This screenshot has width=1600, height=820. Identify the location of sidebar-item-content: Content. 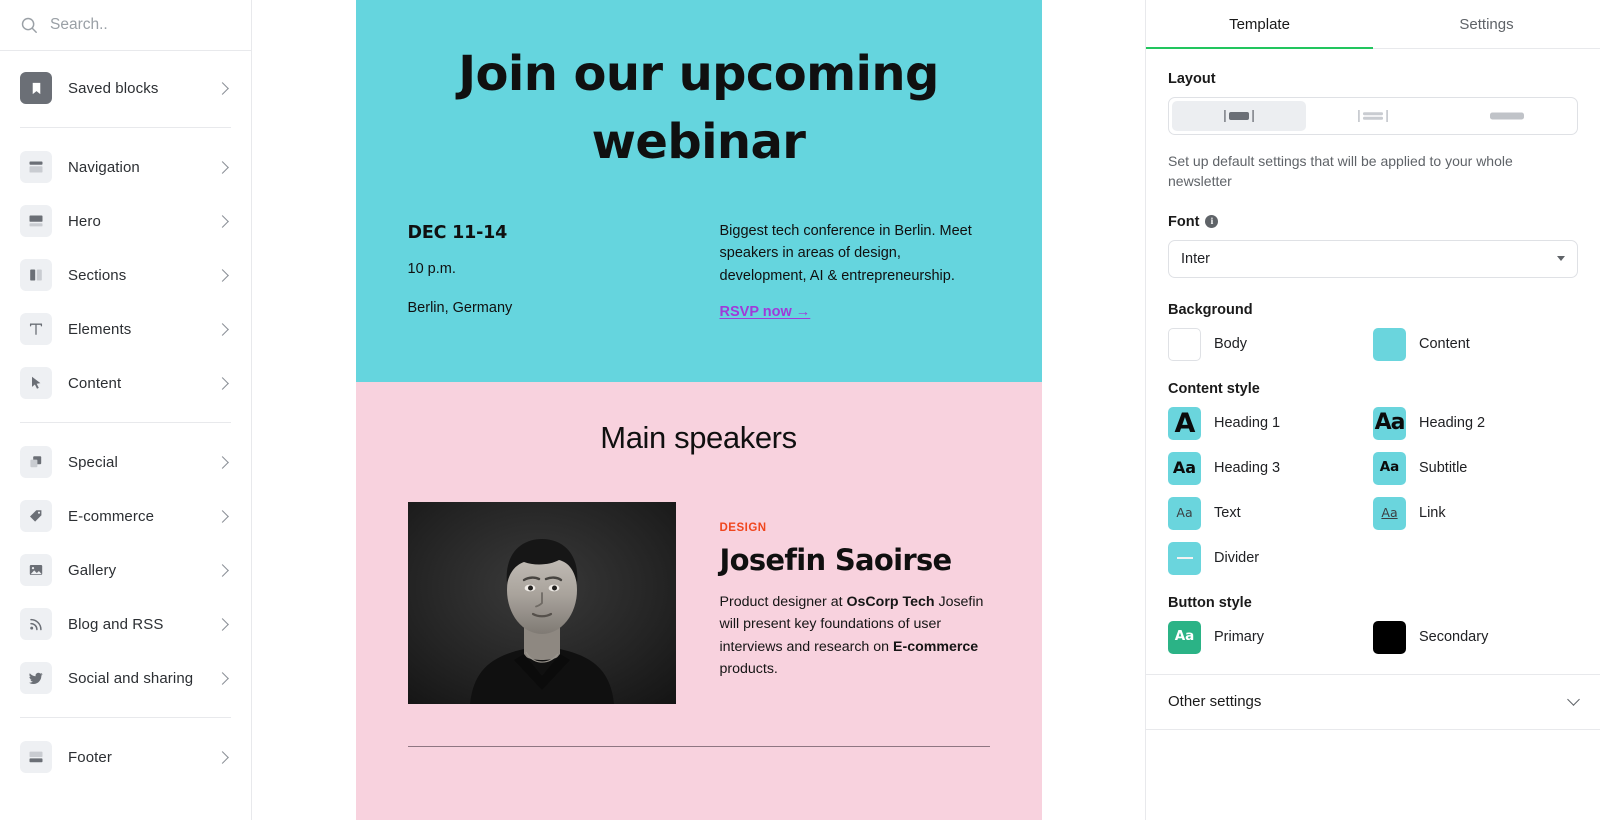
(125, 383).